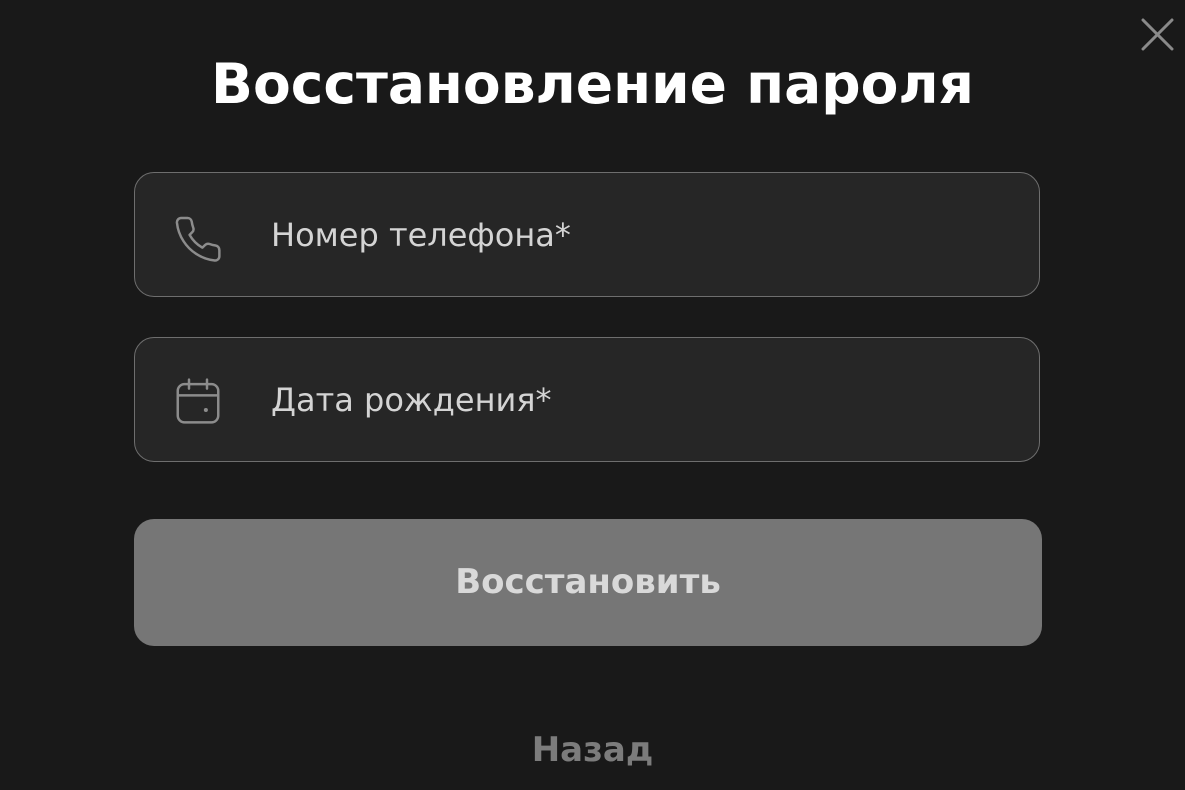  What do you see at coordinates (592, 750) in the screenshot?
I see `back-link: Назад` at bounding box center [592, 750].